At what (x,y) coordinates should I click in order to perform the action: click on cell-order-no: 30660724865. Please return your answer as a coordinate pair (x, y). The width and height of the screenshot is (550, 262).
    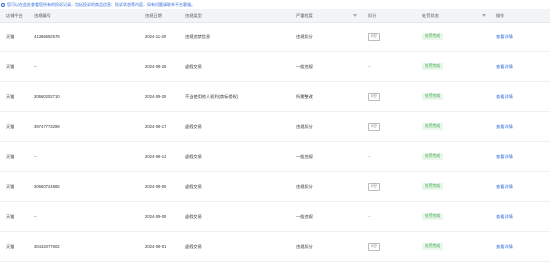
    Looking at the image, I should click on (47, 186).